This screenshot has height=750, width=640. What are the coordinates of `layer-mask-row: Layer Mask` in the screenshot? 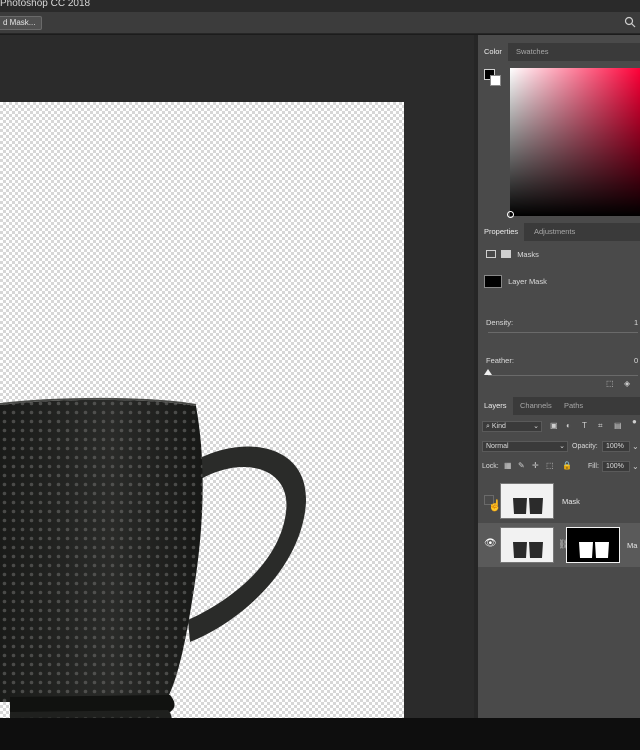 It's located at (562, 281).